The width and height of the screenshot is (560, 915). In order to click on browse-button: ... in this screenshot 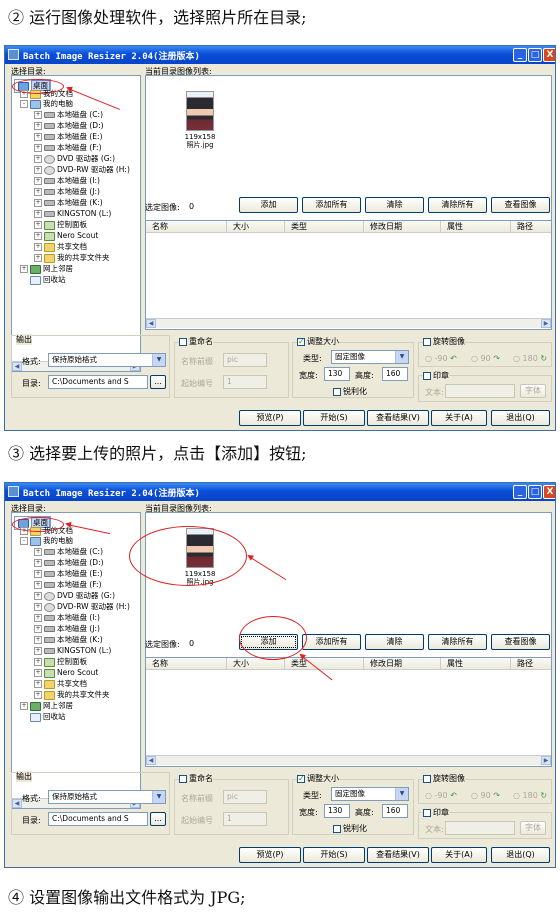, I will do `click(158, 819)`.